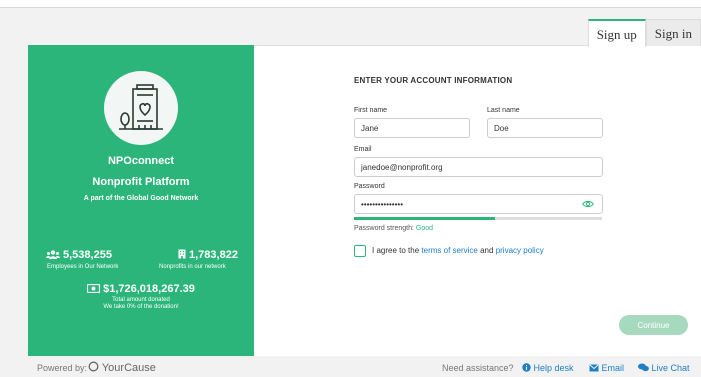 This screenshot has height=377, width=701. Describe the element at coordinates (83, 267) in the screenshot. I see `employees-label: Employees in Our Network` at that location.